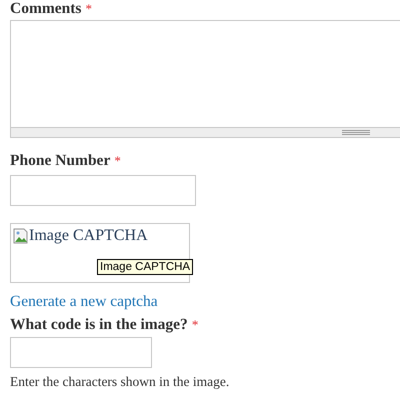 The height and width of the screenshot is (408, 400). What do you see at coordinates (84, 302) in the screenshot?
I see `new-captcha-link: Generate a new captcha` at bounding box center [84, 302].